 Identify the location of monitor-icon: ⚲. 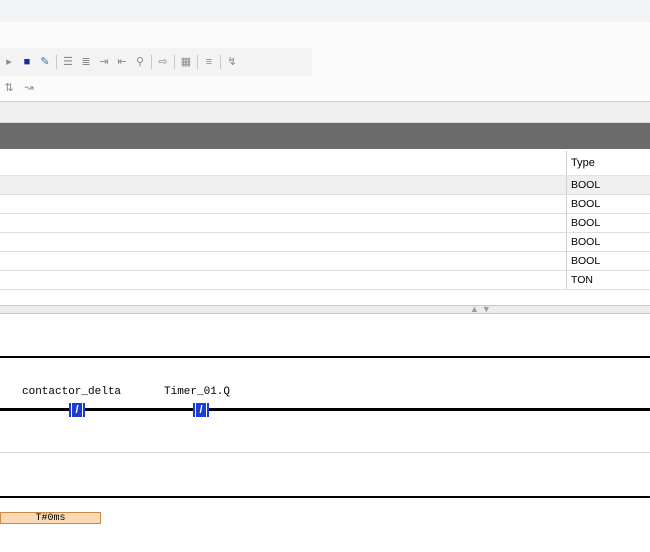
(140, 62).